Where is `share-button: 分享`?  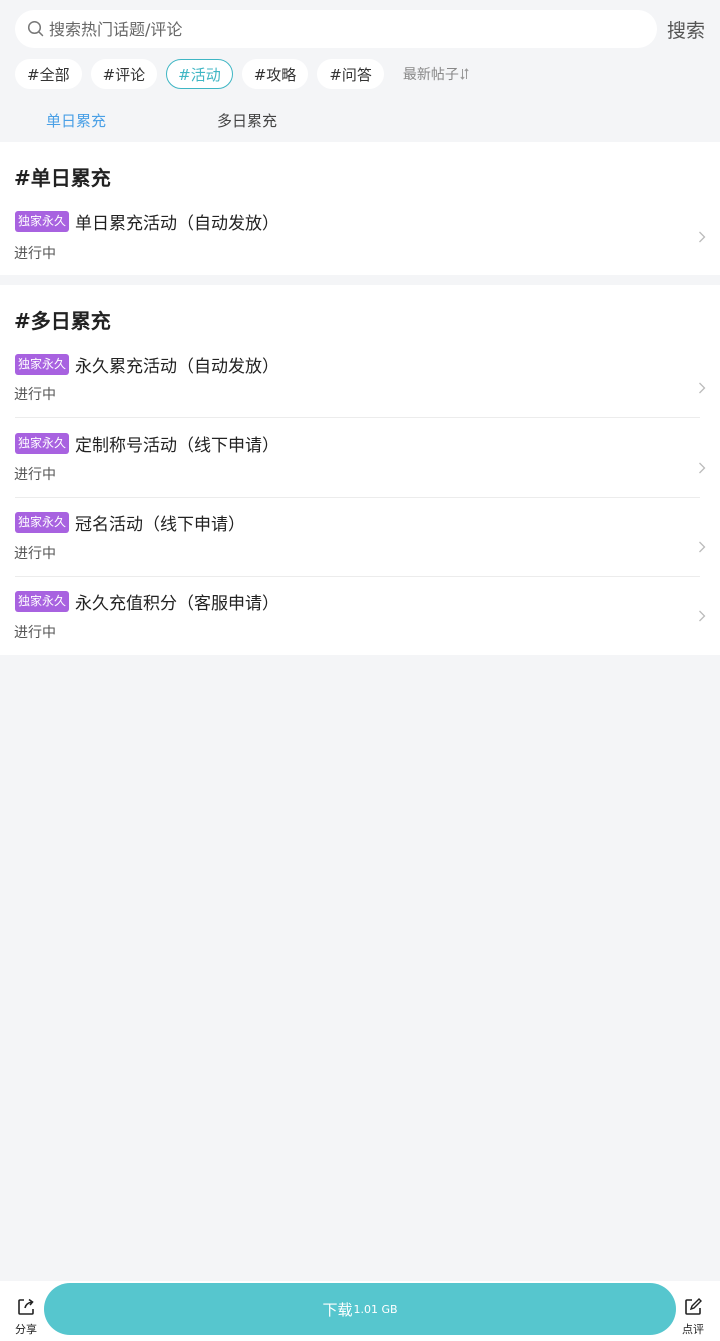
share-button: 分享 is located at coordinates (26, 1317).